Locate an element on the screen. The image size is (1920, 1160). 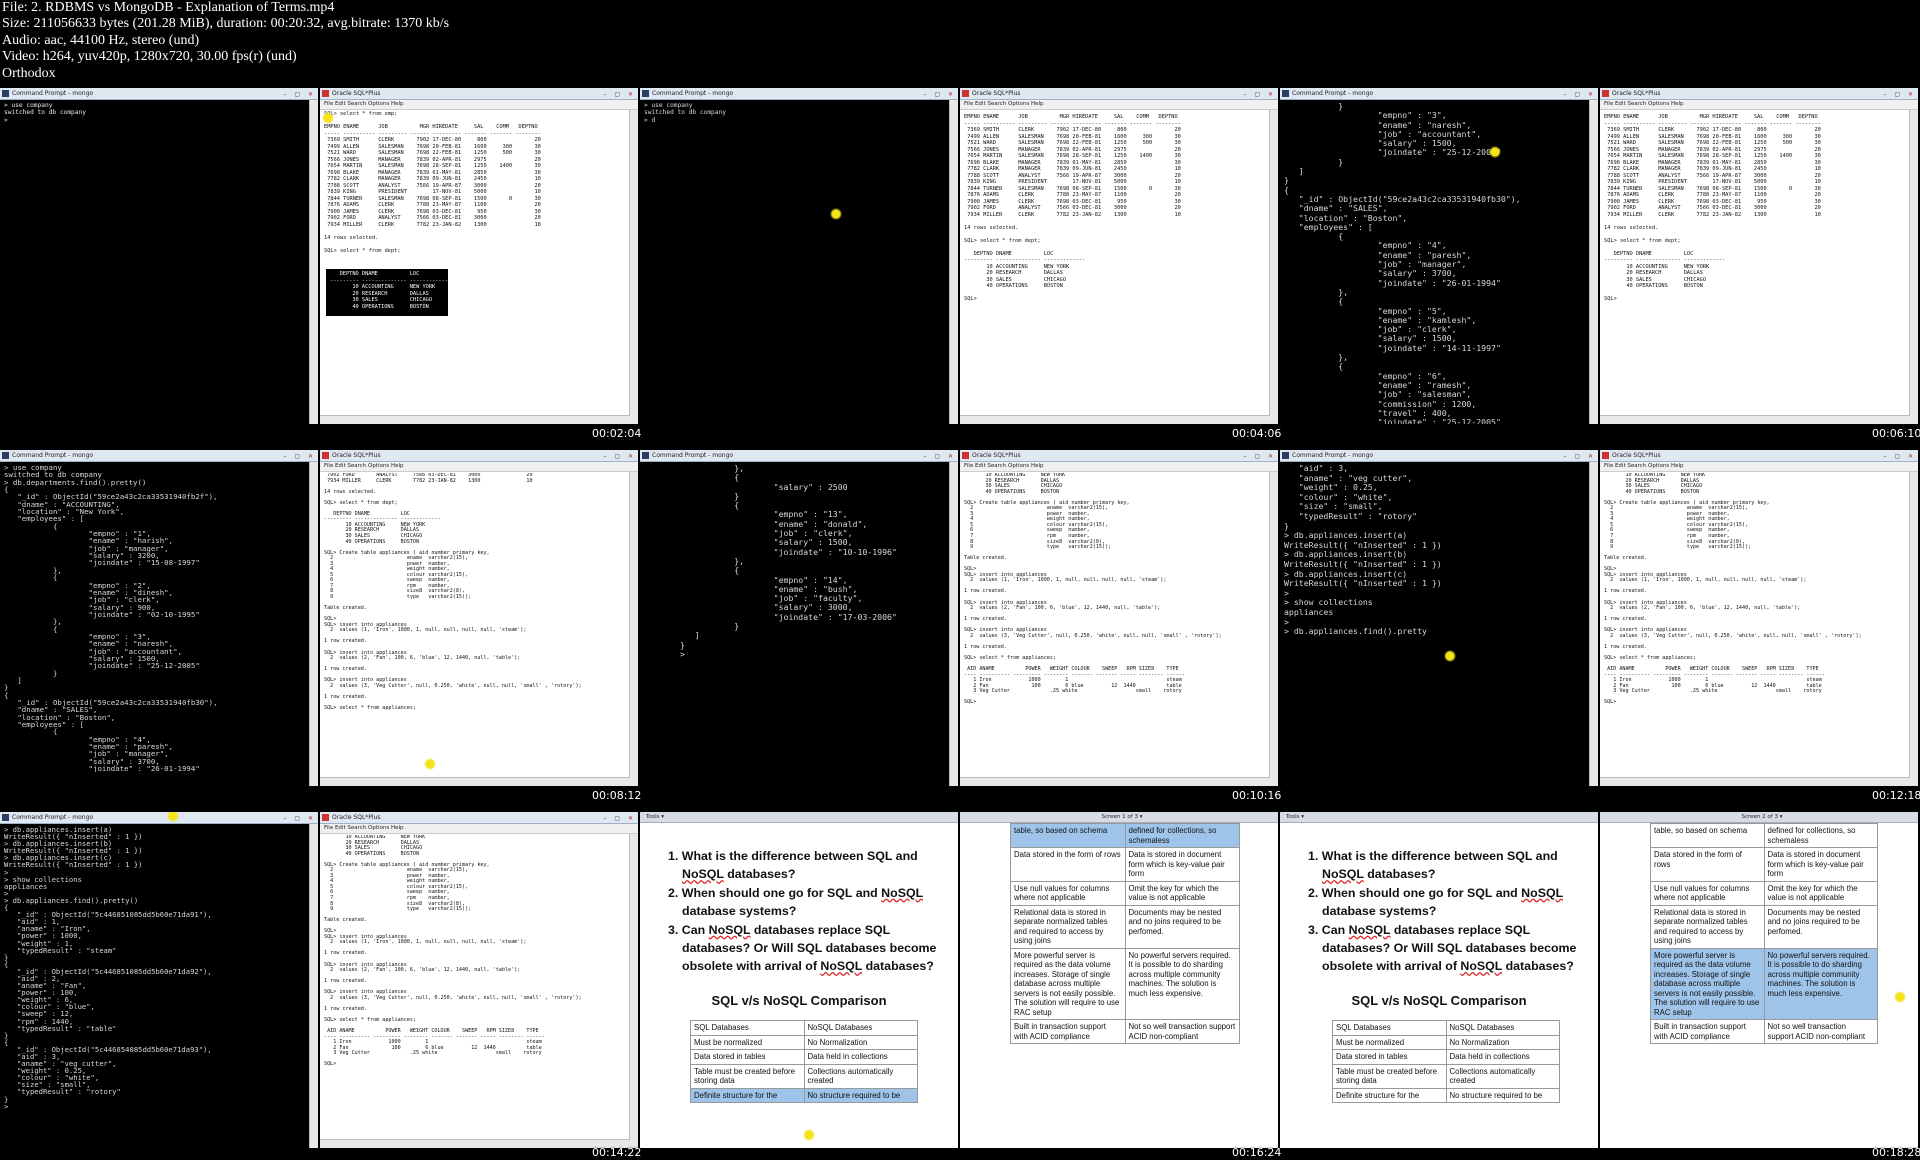
table-cell: defined for collections, so schemaless is located at coordinates (1820, 835).